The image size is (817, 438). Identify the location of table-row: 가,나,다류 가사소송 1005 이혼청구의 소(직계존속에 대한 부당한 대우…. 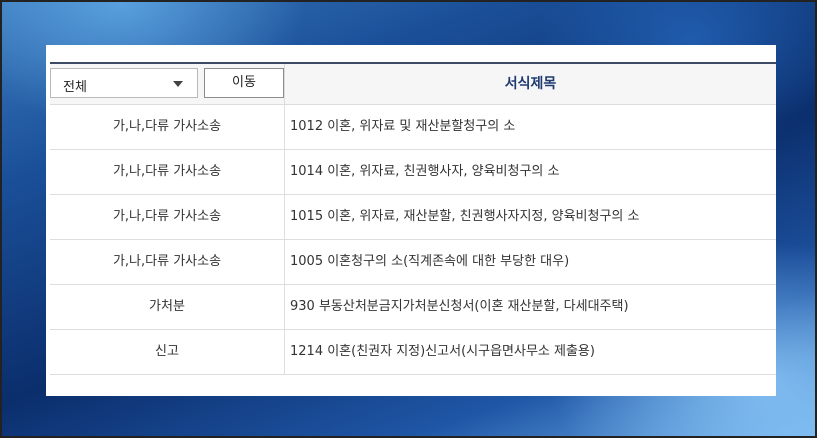
(413, 262).